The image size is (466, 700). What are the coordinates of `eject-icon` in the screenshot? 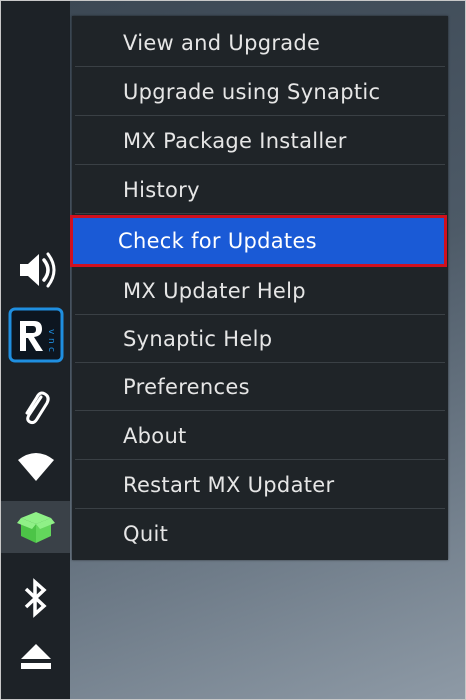 It's located at (36, 657).